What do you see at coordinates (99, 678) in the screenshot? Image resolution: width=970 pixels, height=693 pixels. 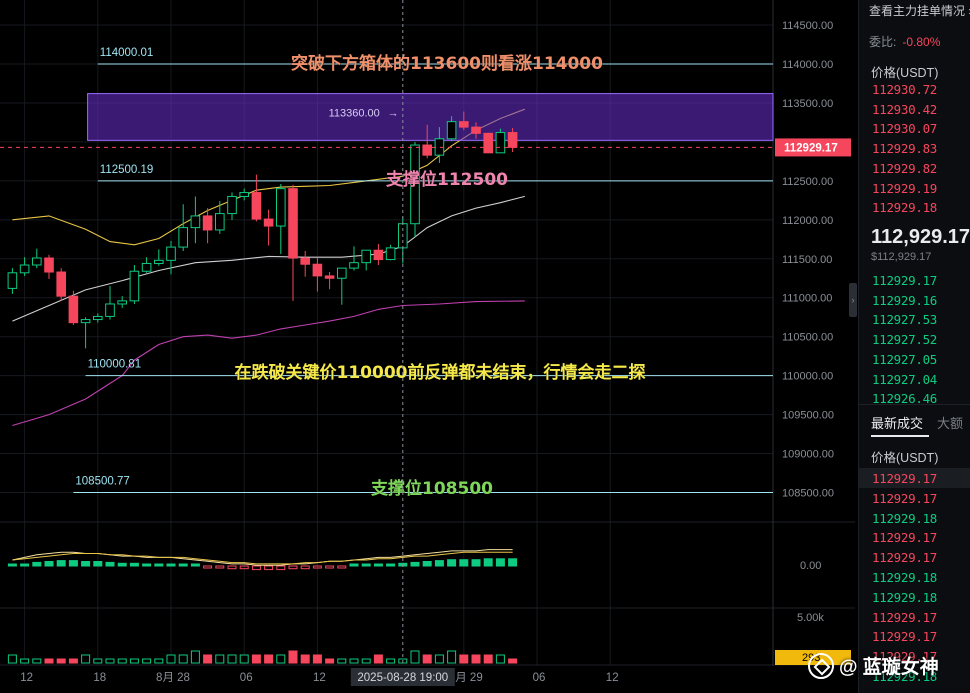 I see `x-tick-label: 18` at bounding box center [99, 678].